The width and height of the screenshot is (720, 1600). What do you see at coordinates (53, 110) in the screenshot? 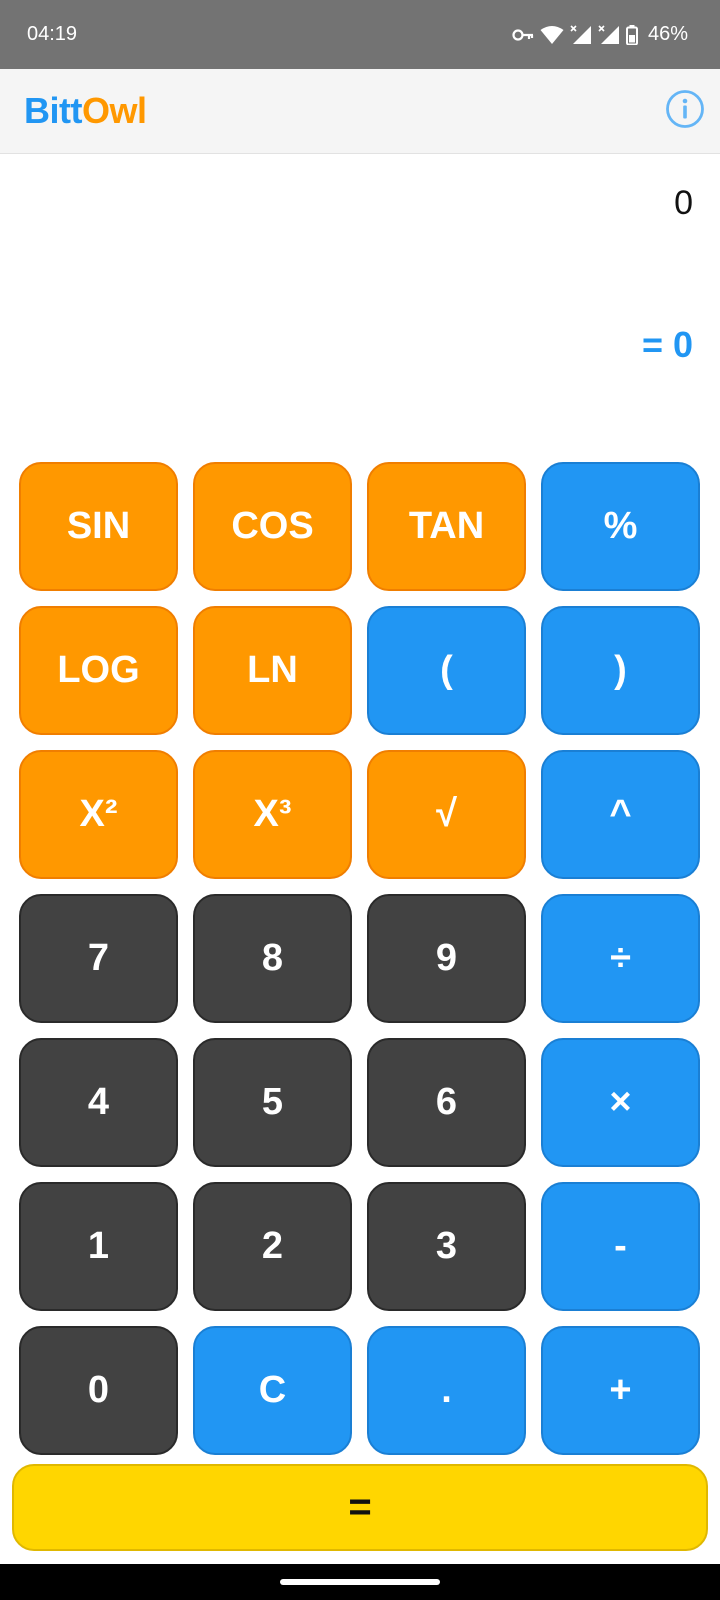
I see `logo-text-bitt: Bitt` at bounding box center [53, 110].